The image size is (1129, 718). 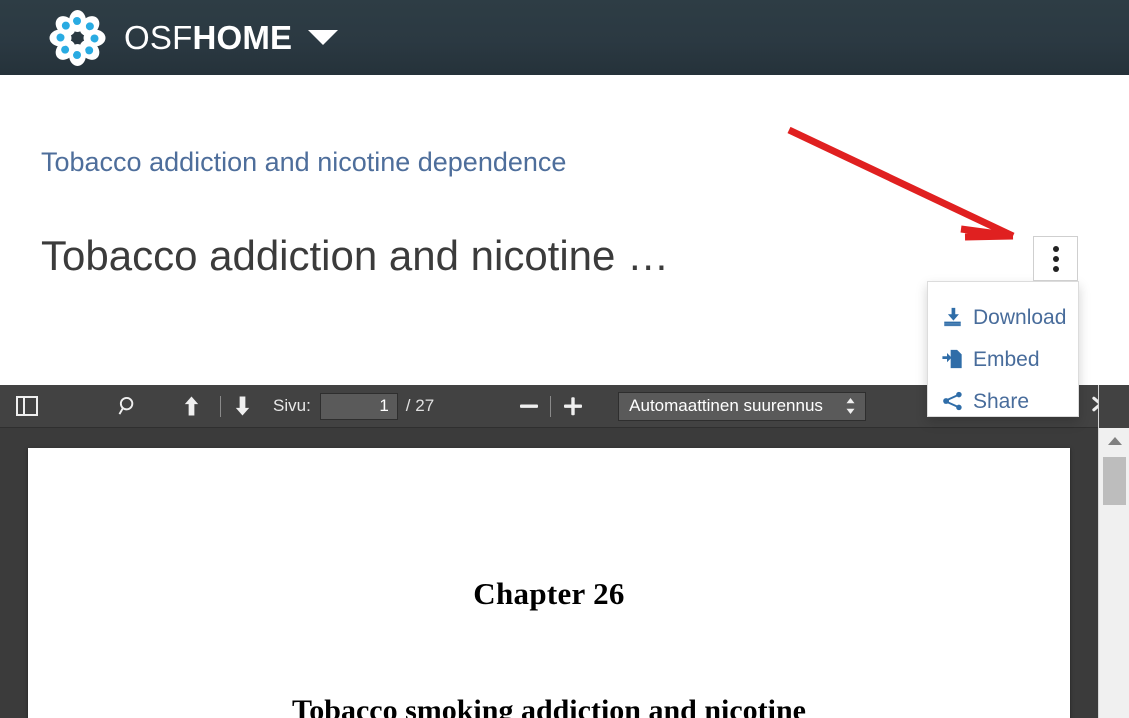 What do you see at coordinates (26, 406) in the screenshot?
I see `sidebar-toggle-icon` at bounding box center [26, 406].